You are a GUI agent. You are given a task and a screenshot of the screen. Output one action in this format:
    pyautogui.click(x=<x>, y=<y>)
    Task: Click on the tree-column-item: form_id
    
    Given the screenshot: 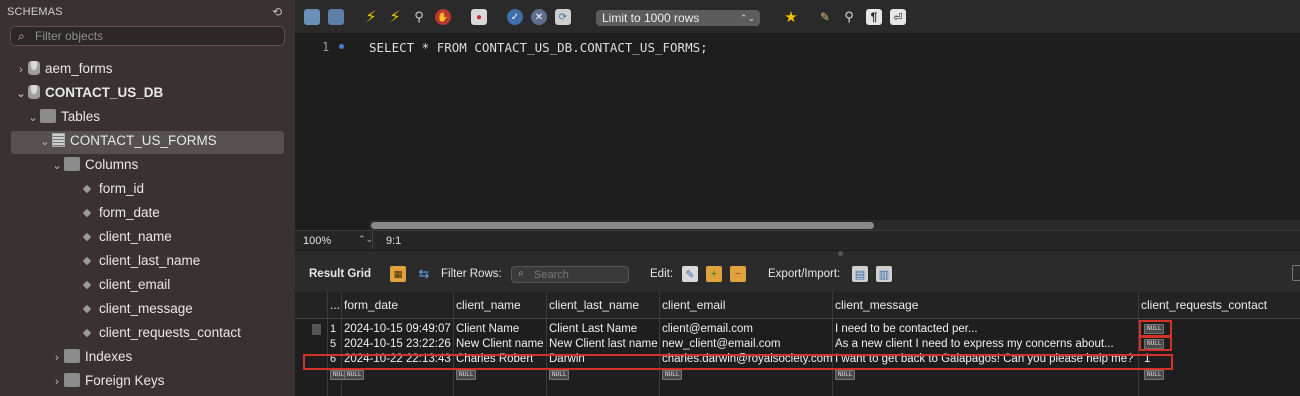 What is the action you would take?
    pyautogui.click(x=113, y=189)
    